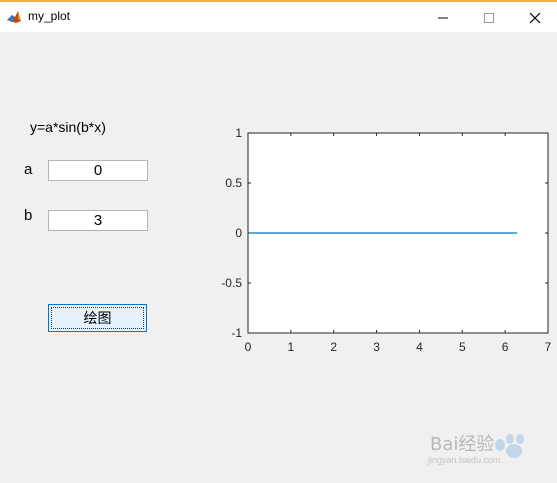  Describe the element at coordinates (376, 347) in the screenshot. I see `x-tick-label: 3` at that location.